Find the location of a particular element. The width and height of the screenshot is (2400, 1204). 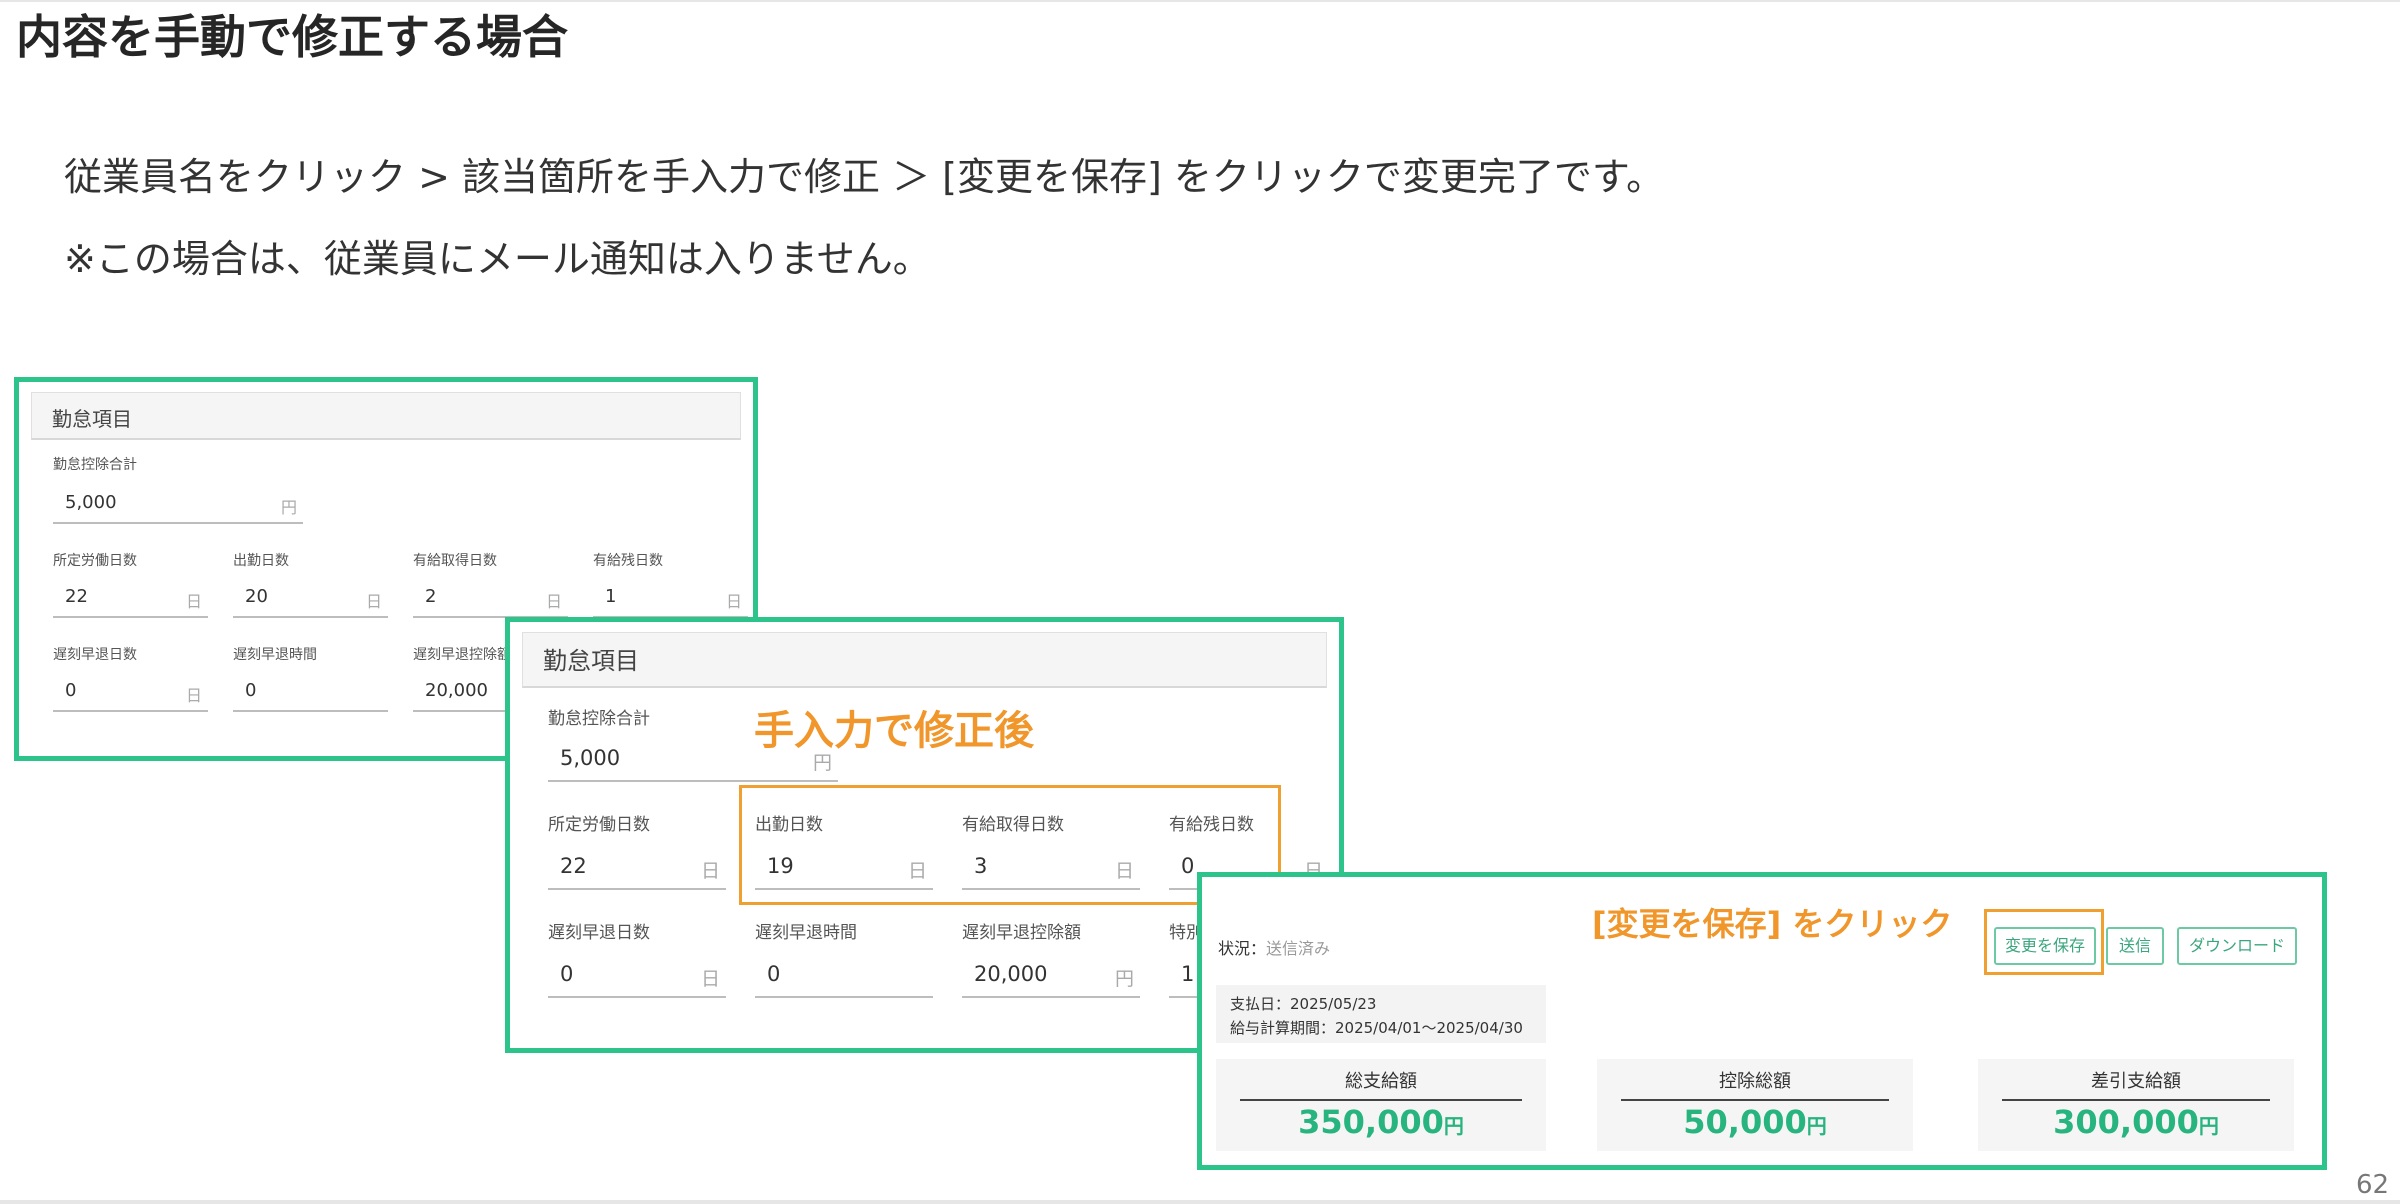

total-deduction-amount: 50,000 is located at coordinates (1745, 1122).